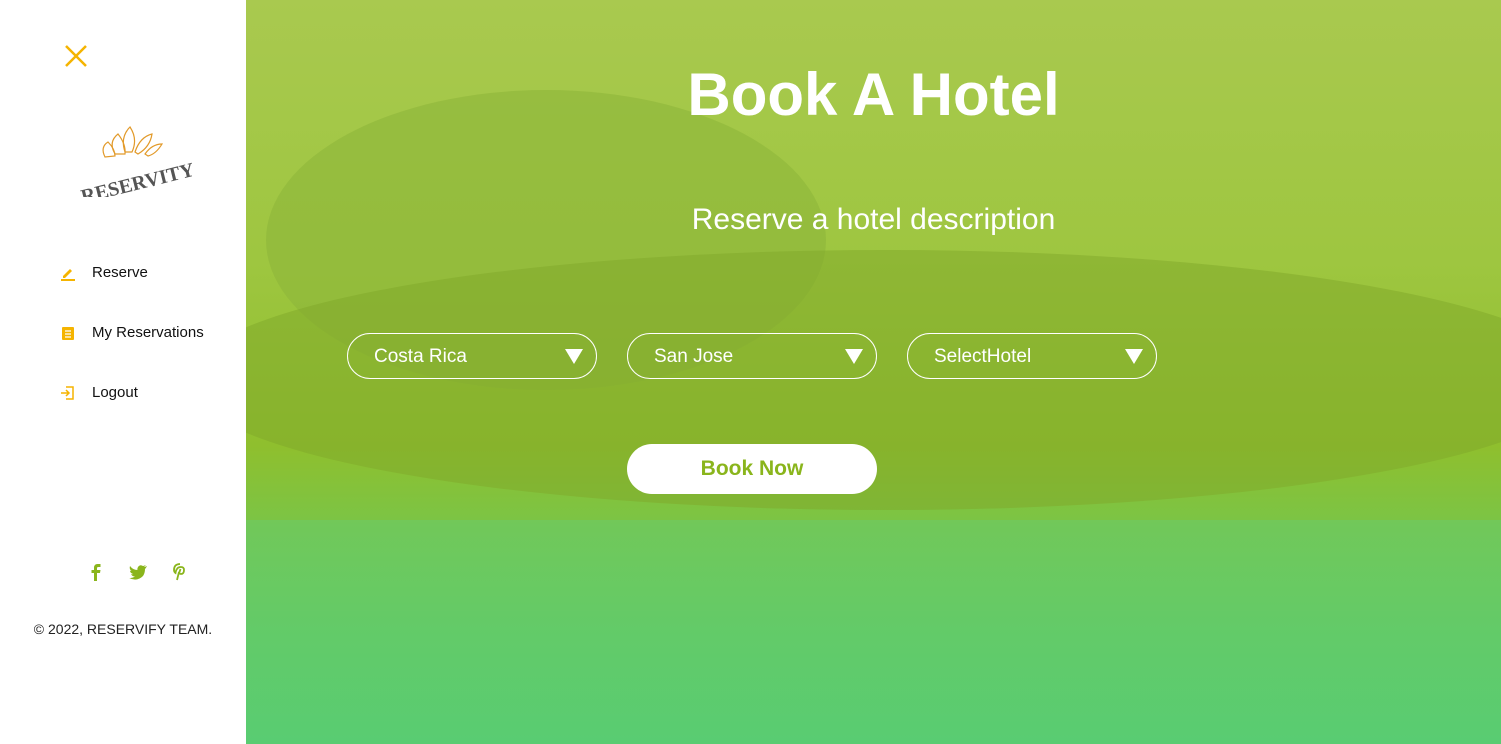 The image size is (1501, 744). I want to click on page-subtitle: Reserve a hotel description, so click(873, 219).